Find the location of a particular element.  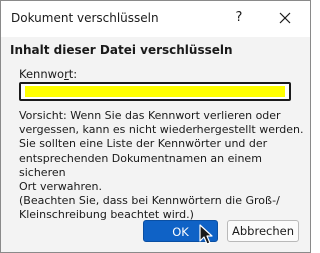

password-field is located at coordinates (155, 91).